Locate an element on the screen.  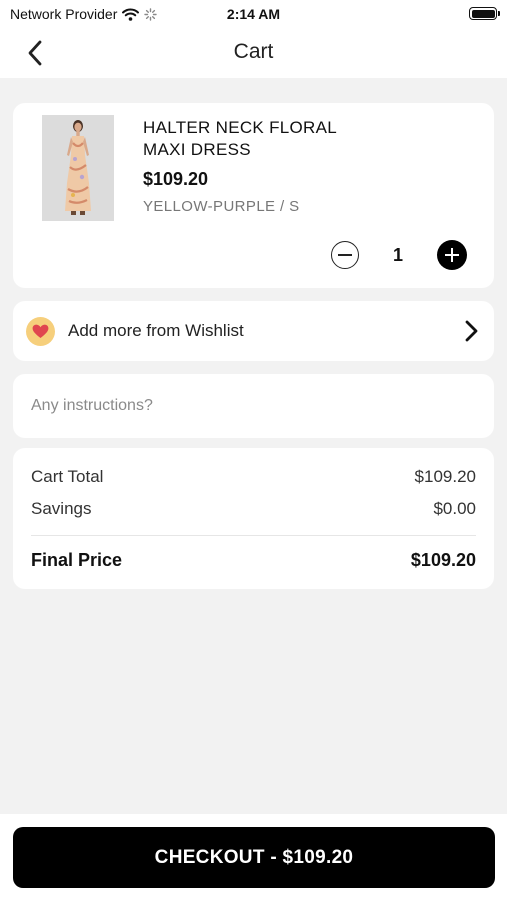
checkout-button: CHECKOUT - $109.20 is located at coordinates (254, 857).